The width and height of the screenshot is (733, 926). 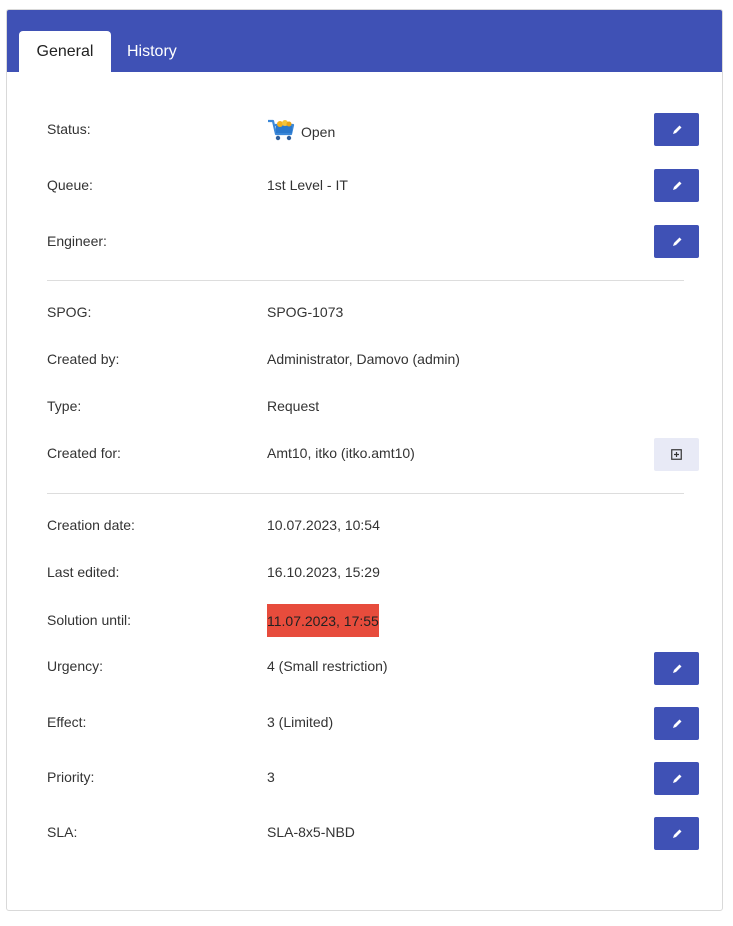 What do you see at coordinates (341, 453) in the screenshot?
I see `created-for-value: Amt10, itko (itko.amt10)` at bounding box center [341, 453].